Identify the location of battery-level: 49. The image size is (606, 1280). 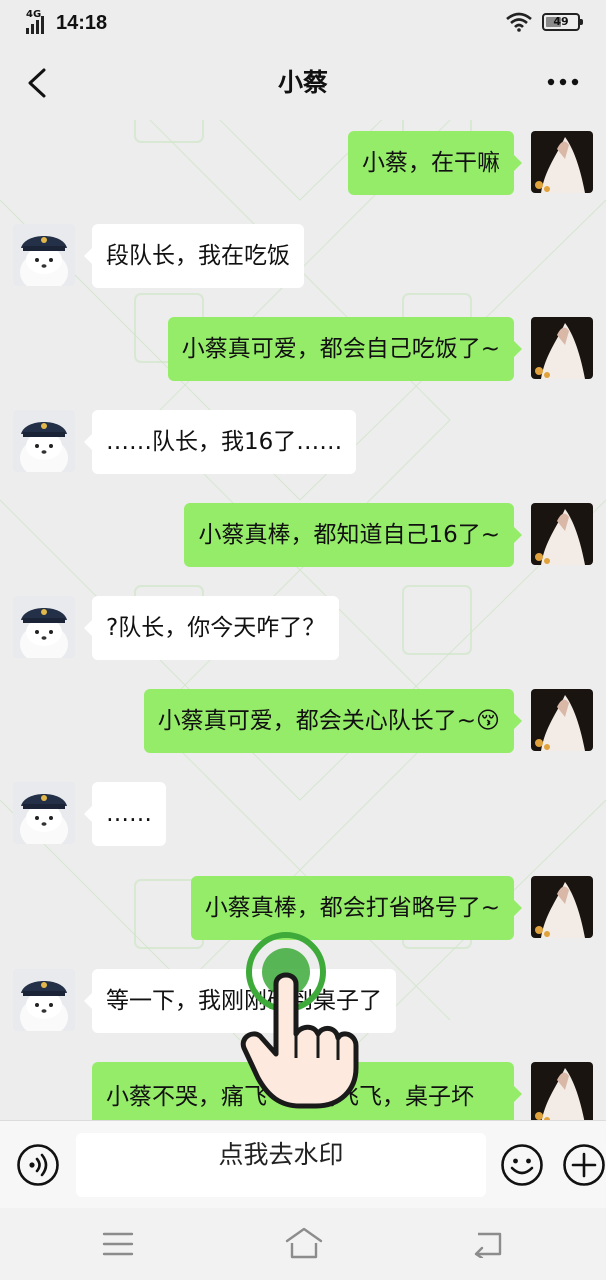
(561, 21).